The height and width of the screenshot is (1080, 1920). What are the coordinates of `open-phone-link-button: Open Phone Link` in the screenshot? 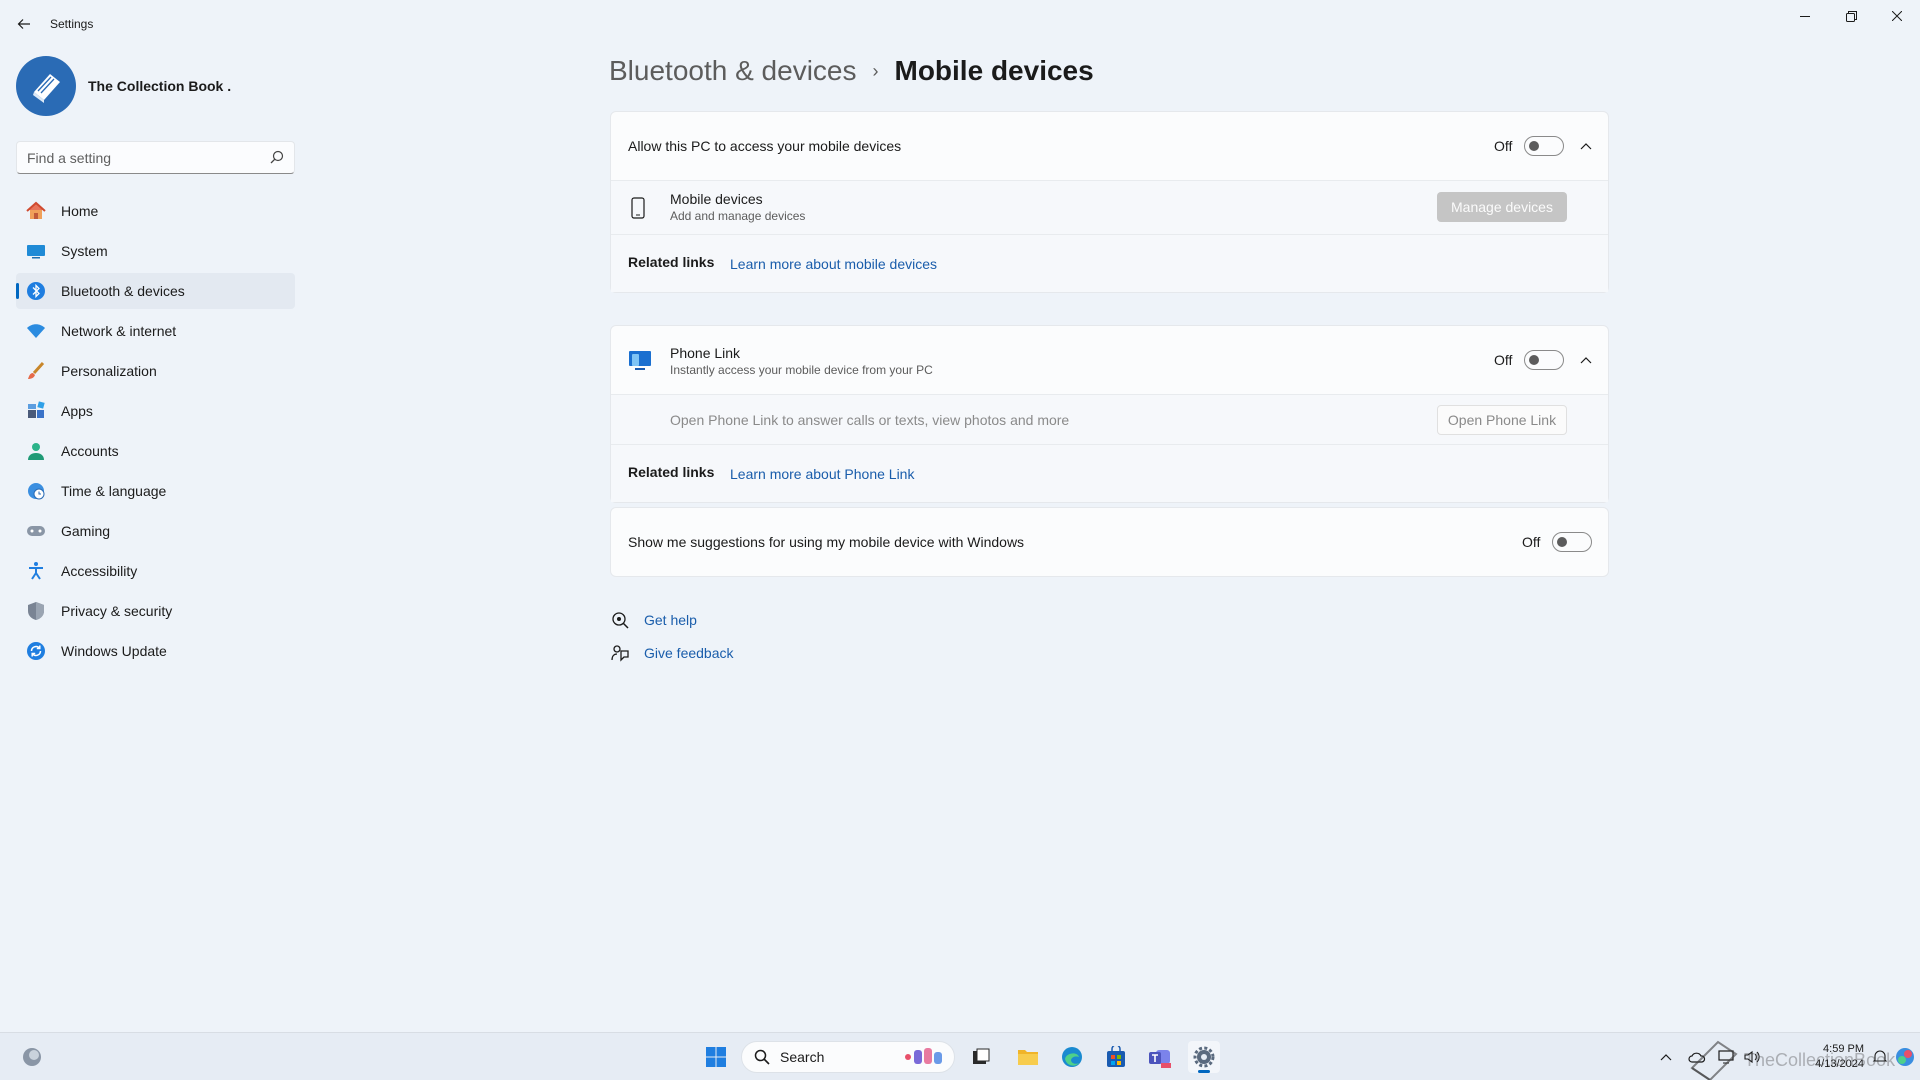 It's located at (1502, 420).